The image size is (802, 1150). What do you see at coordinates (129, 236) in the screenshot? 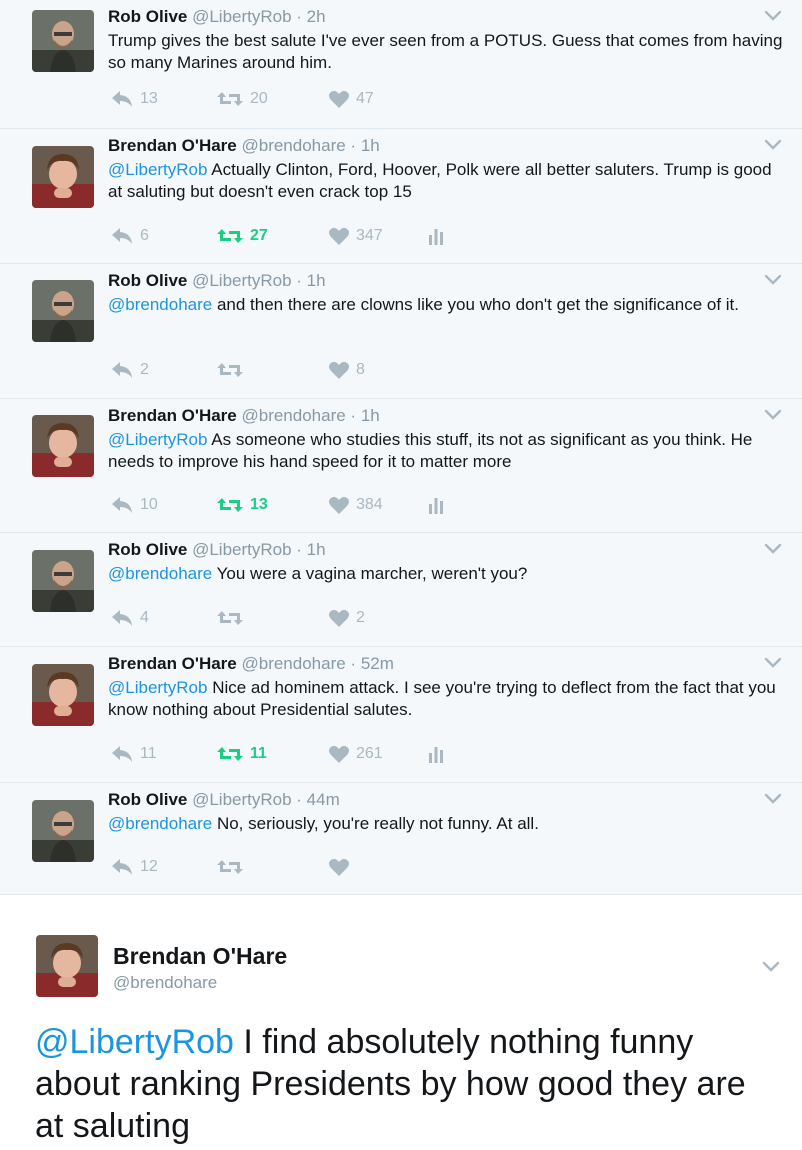
I see `reply-button: 6` at bounding box center [129, 236].